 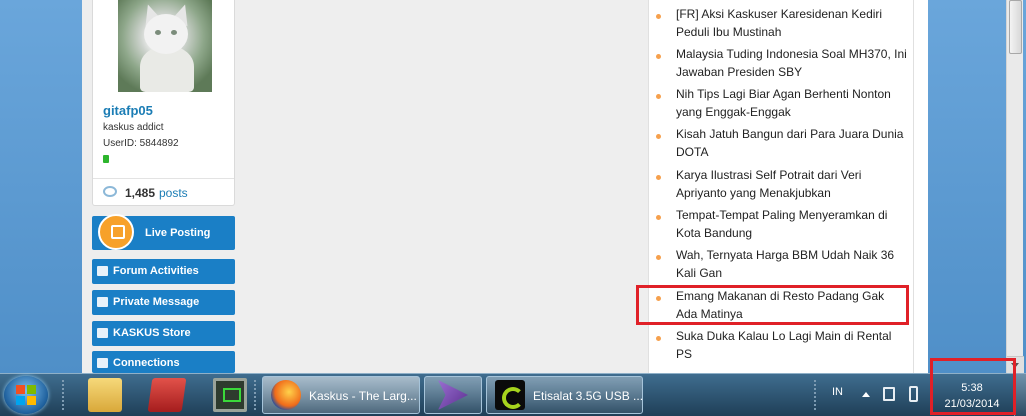 I want to click on connections-button: Connections, so click(x=163, y=362).